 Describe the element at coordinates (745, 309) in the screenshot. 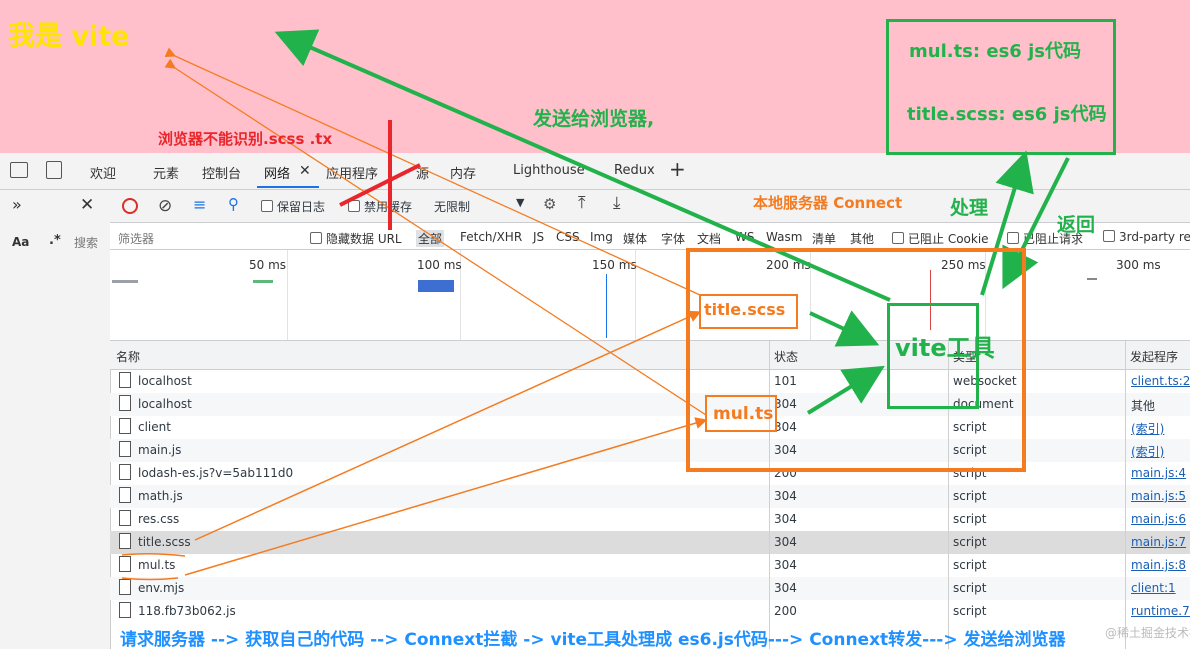

I see `annotation-title-scss: title.scss` at that location.